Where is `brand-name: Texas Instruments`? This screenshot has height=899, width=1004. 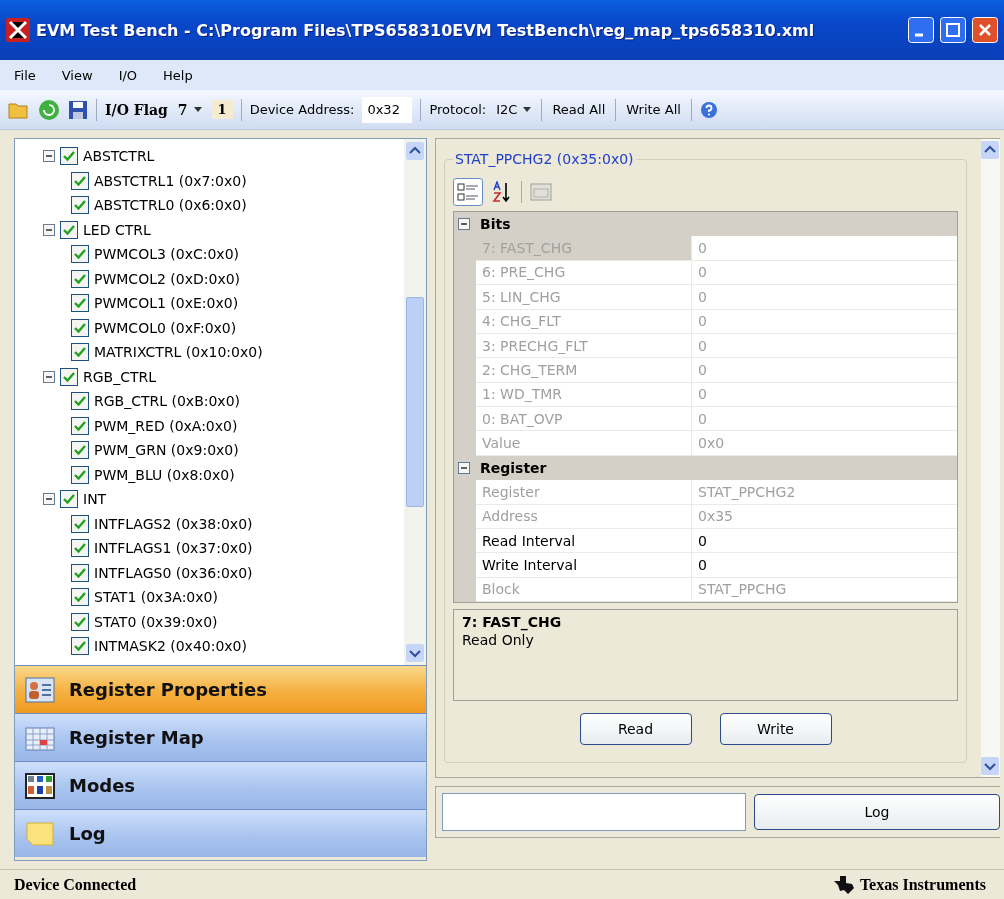 brand-name: Texas Instruments is located at coordinates (922, 884).